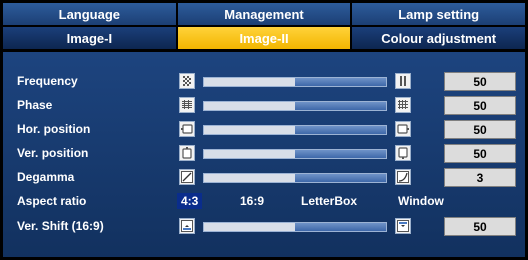 The width and height of the screenshot is (528, 260). What do you see at coordinates (340, 130) in the screenshot?
I see `hor-position-slider-fill` at bounding box center [340, 130].